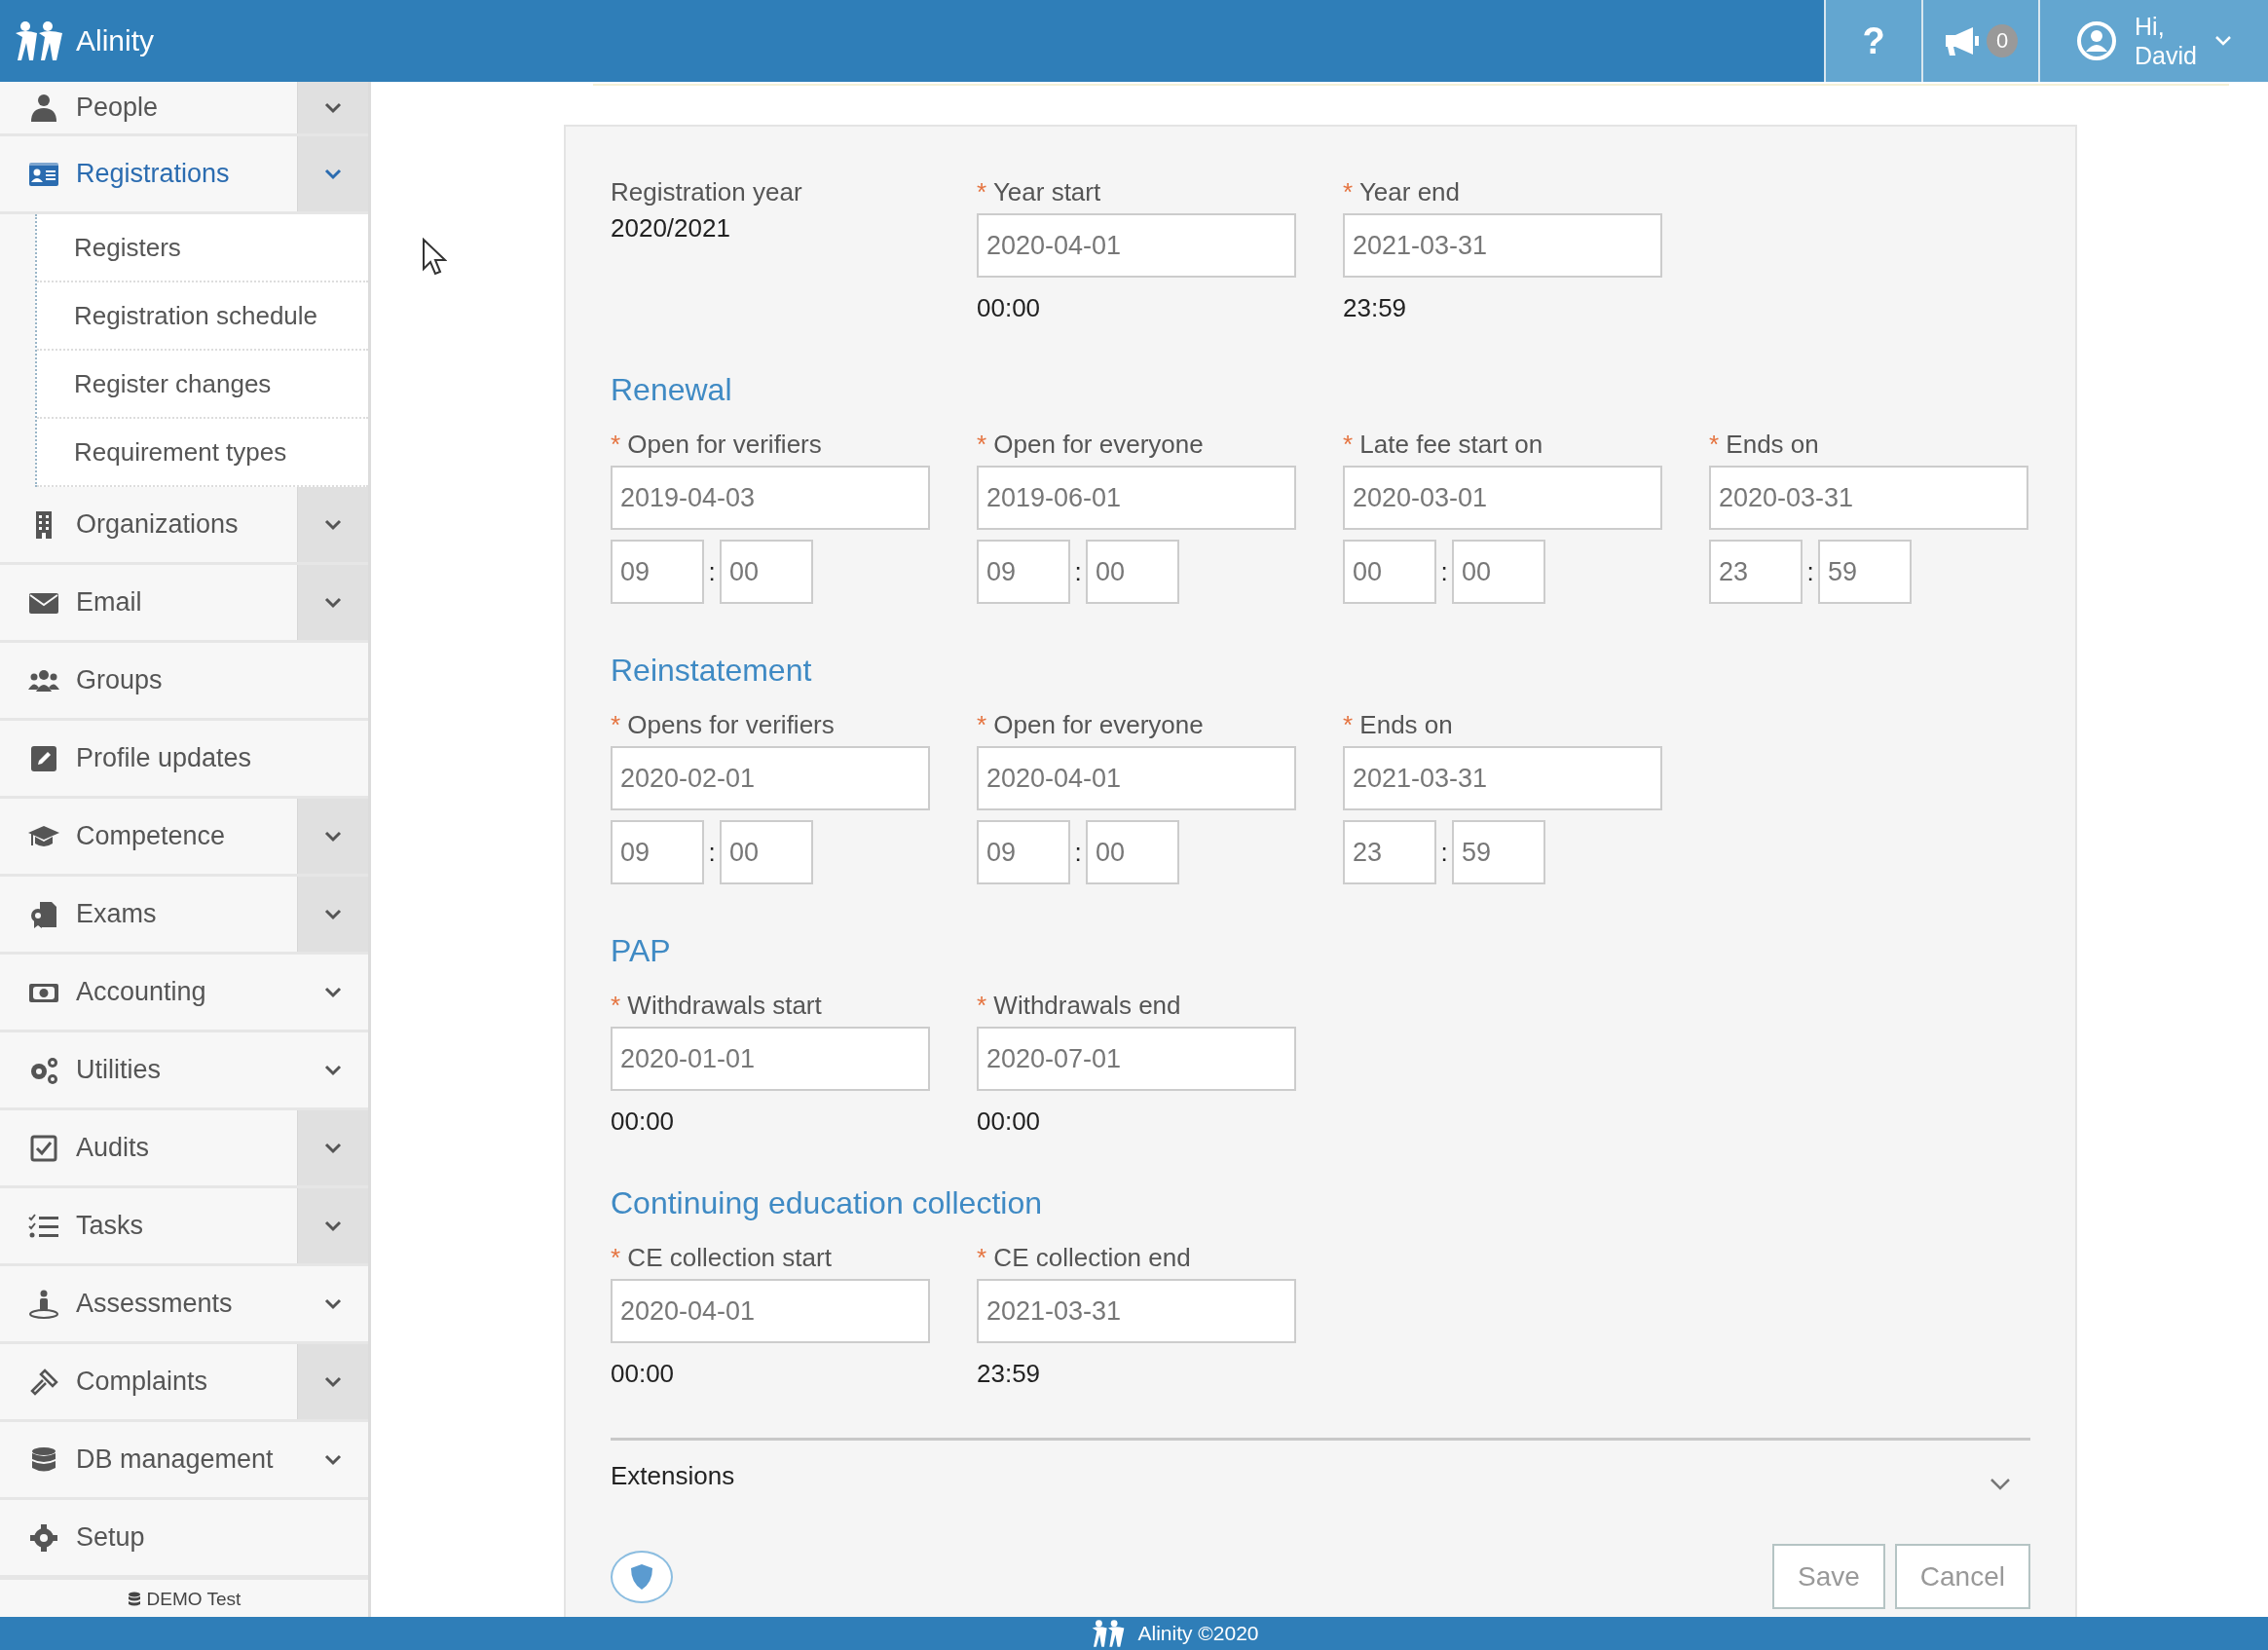 The height and width of the screenshot is (1650, 2268). I want to click on notifications-button: 0, so click(1979, 41).